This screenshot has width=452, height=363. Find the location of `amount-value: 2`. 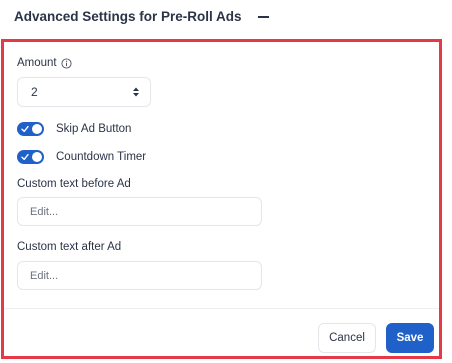

amount-value: 2 is located at coordinates (34, 92).